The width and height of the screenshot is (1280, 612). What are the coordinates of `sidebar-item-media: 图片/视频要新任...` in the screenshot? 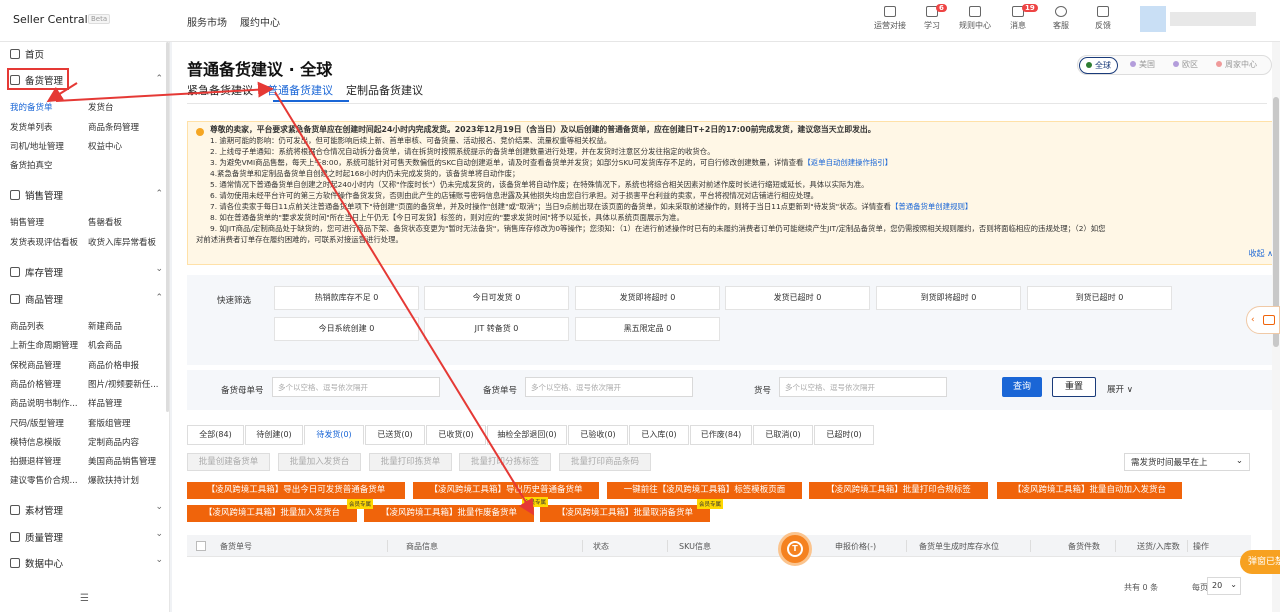 It's located at (123, 384).